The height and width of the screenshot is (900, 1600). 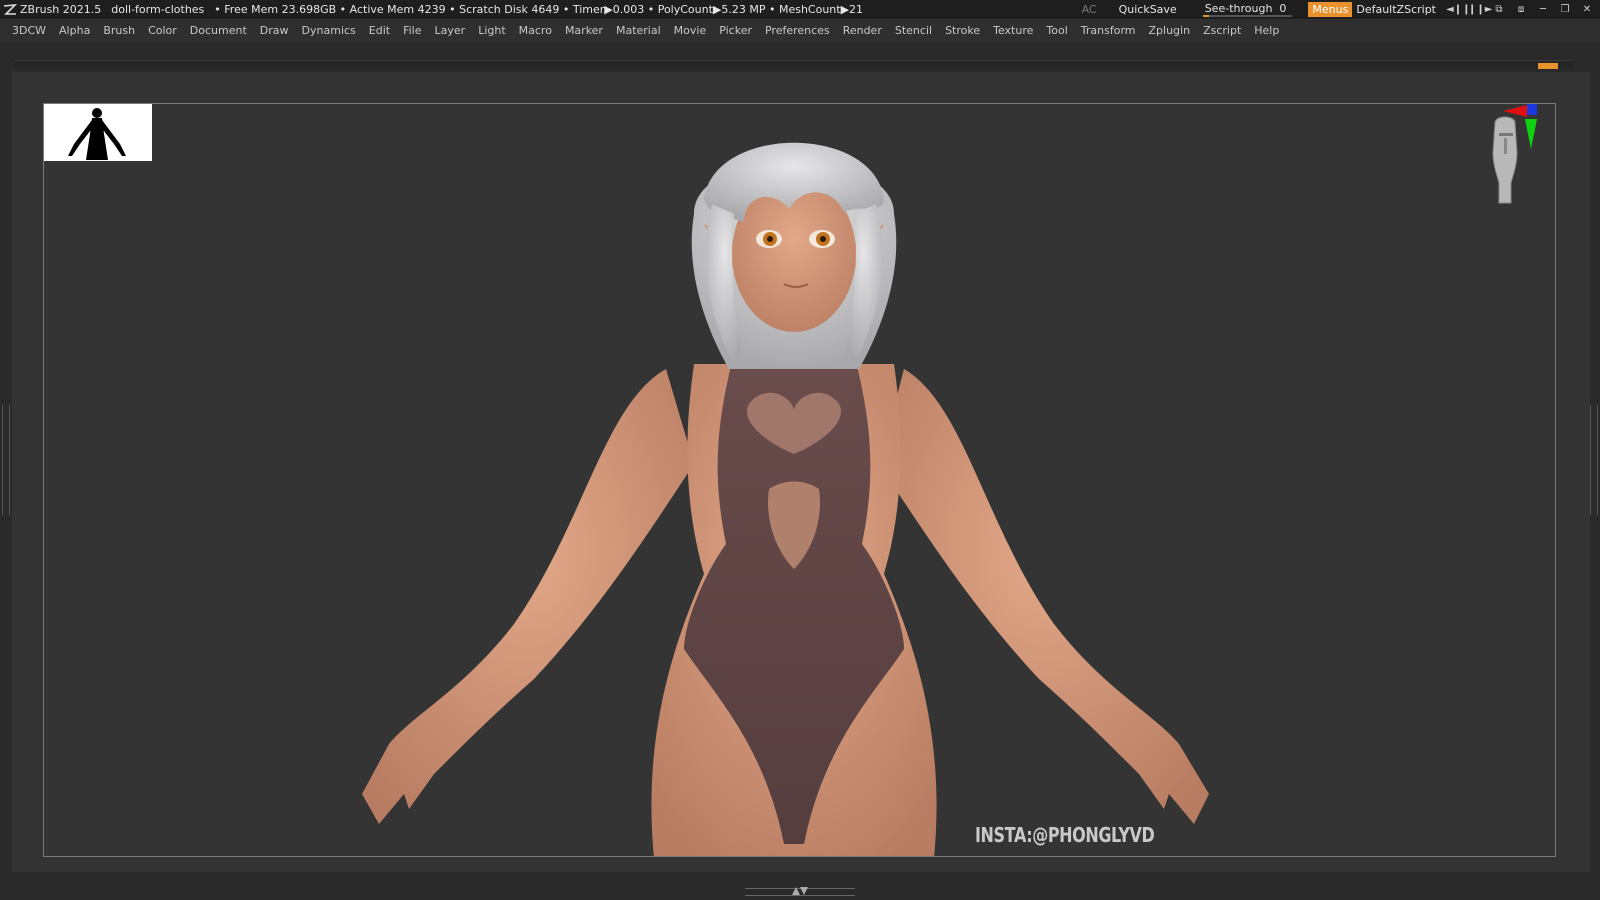 I want to click on menu-material: Material, so click(x=638, y=30).